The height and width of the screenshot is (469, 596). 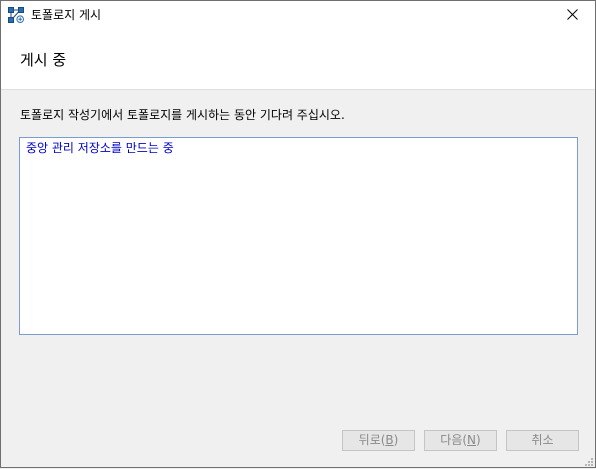 What do you see at coordinates (16, 15) in the screenshot?
I see `topology-app-icon` at bounding box center [16, 15].